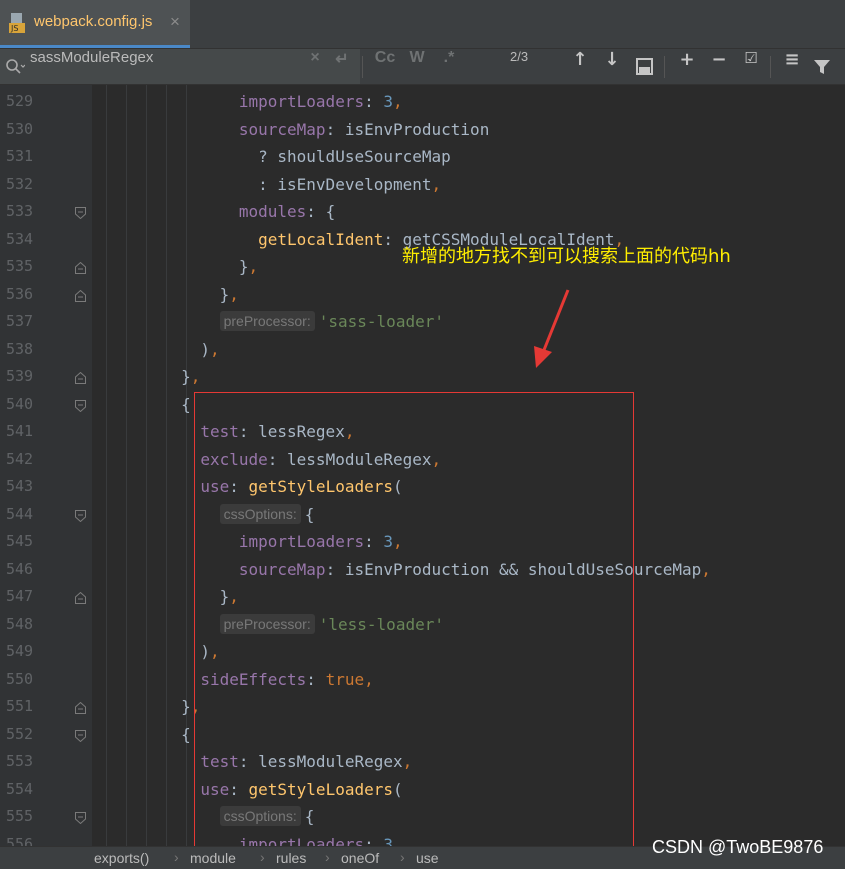  What do you see at coordinates (645, 67) in the screenshot?
I see `select-all-occurrences-icon` at bounding box center [645, 67].